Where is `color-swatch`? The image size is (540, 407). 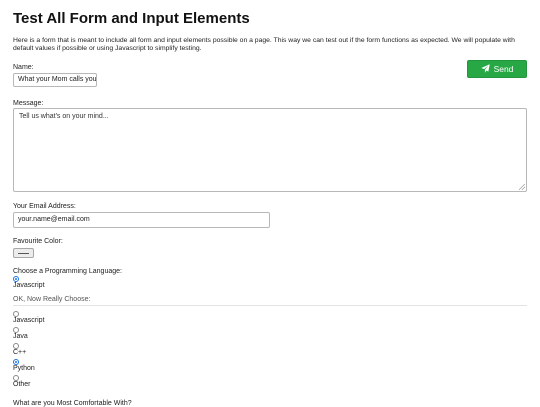
color-swatch is located at coordinates (23, 253).